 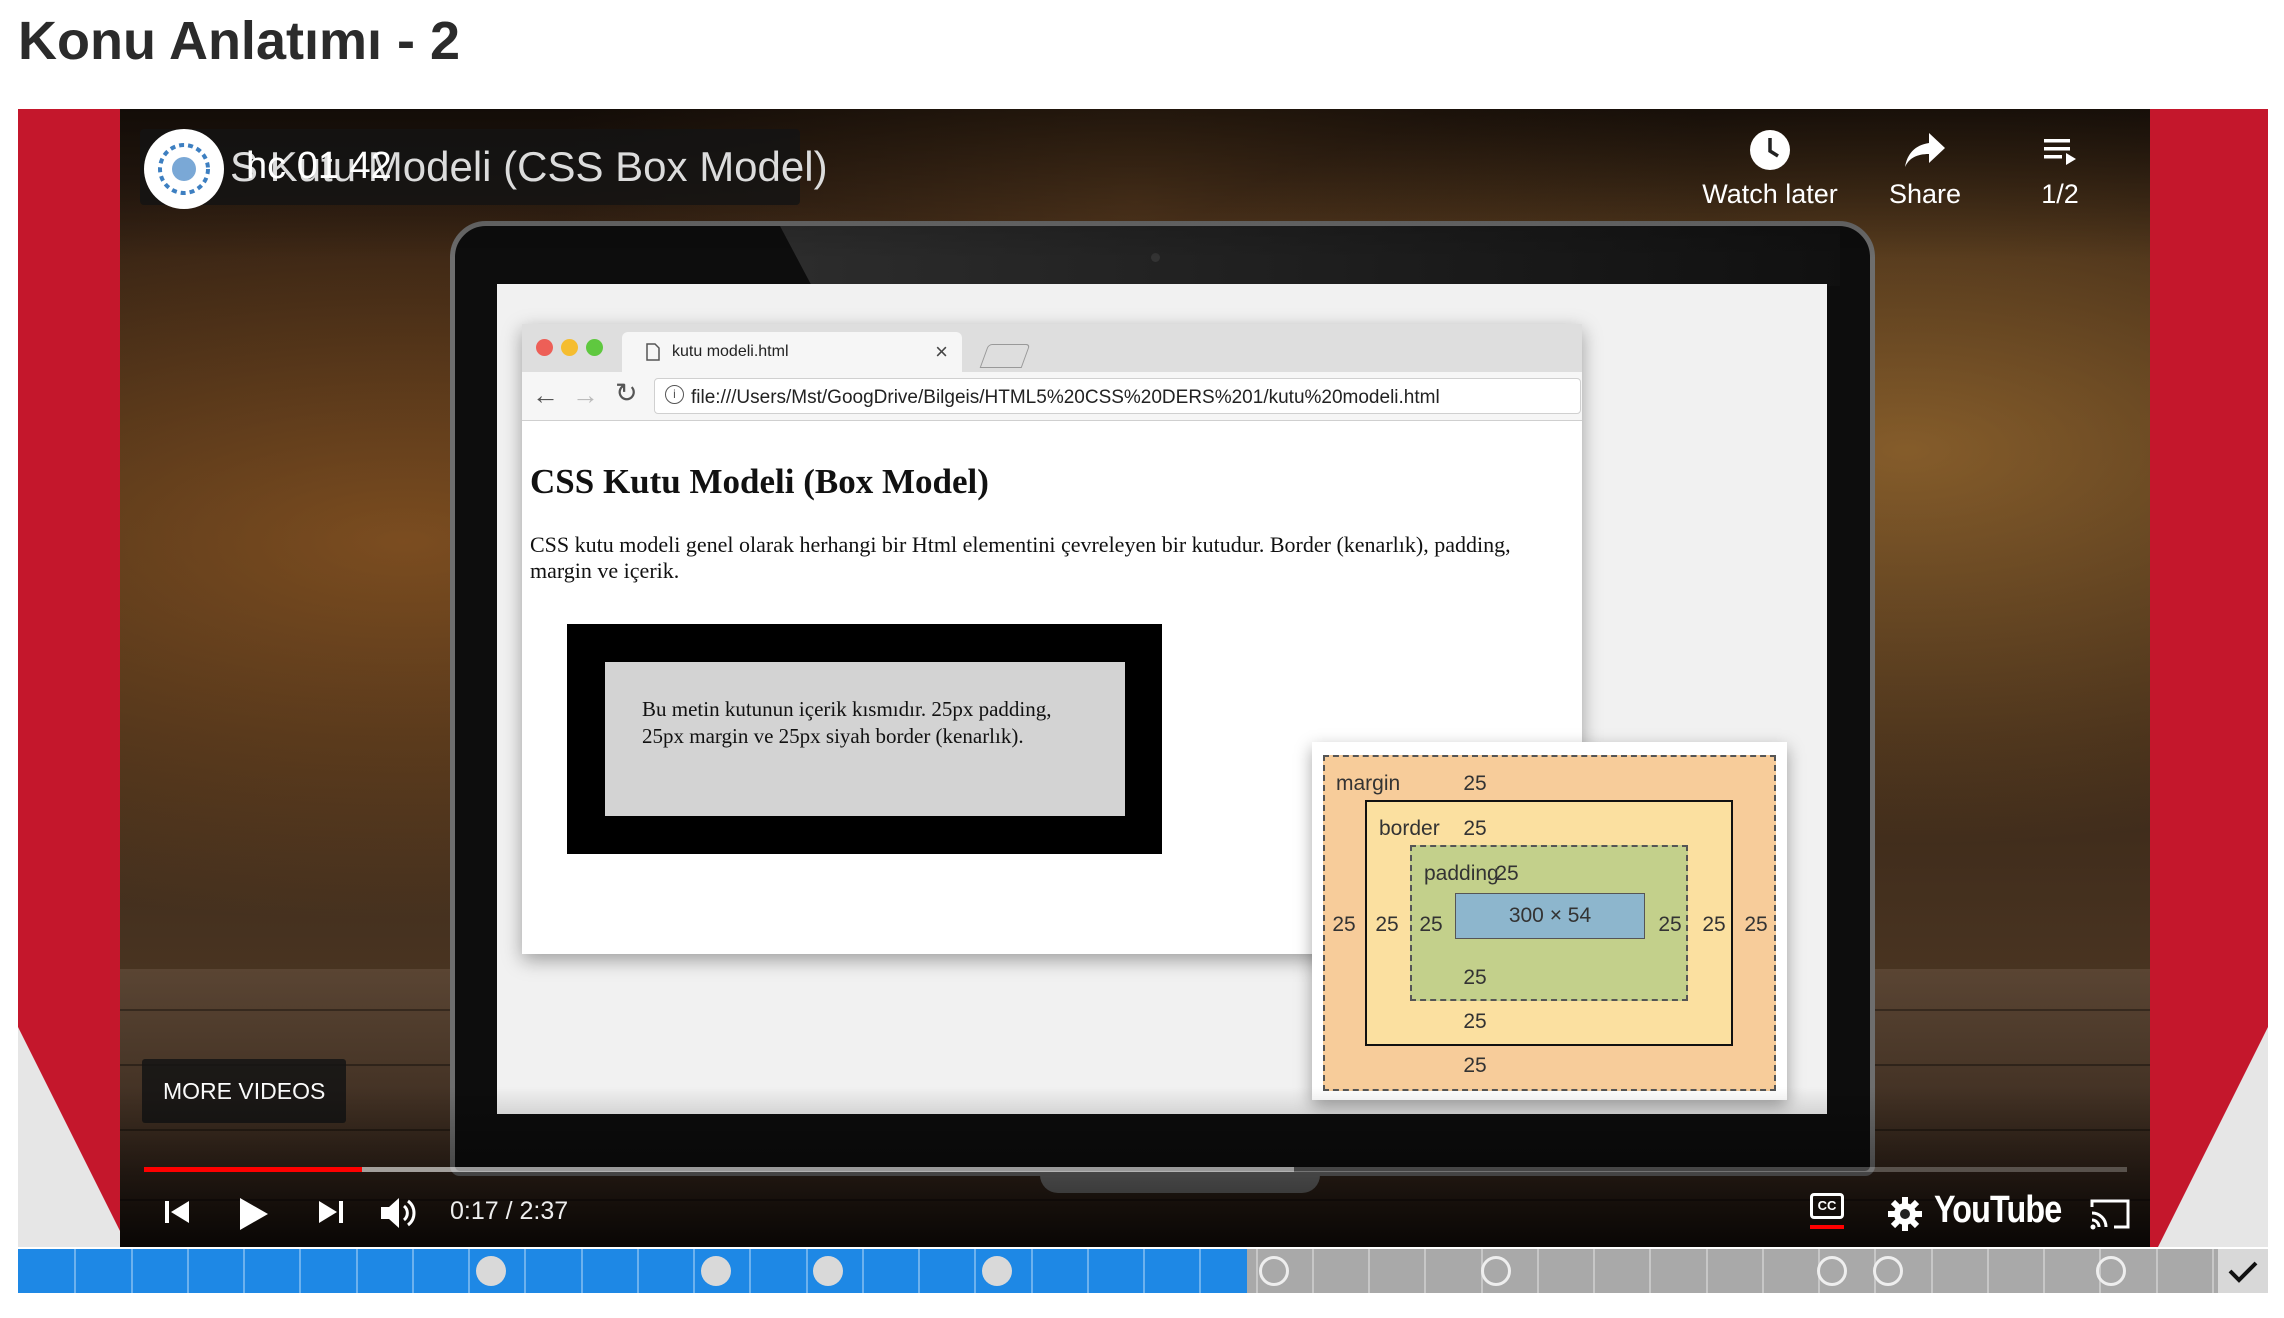 What do you see at coordinates (1387, 924) in the screenshot?
I see `border-left-value: 25` at bounding box center [1387, 924].